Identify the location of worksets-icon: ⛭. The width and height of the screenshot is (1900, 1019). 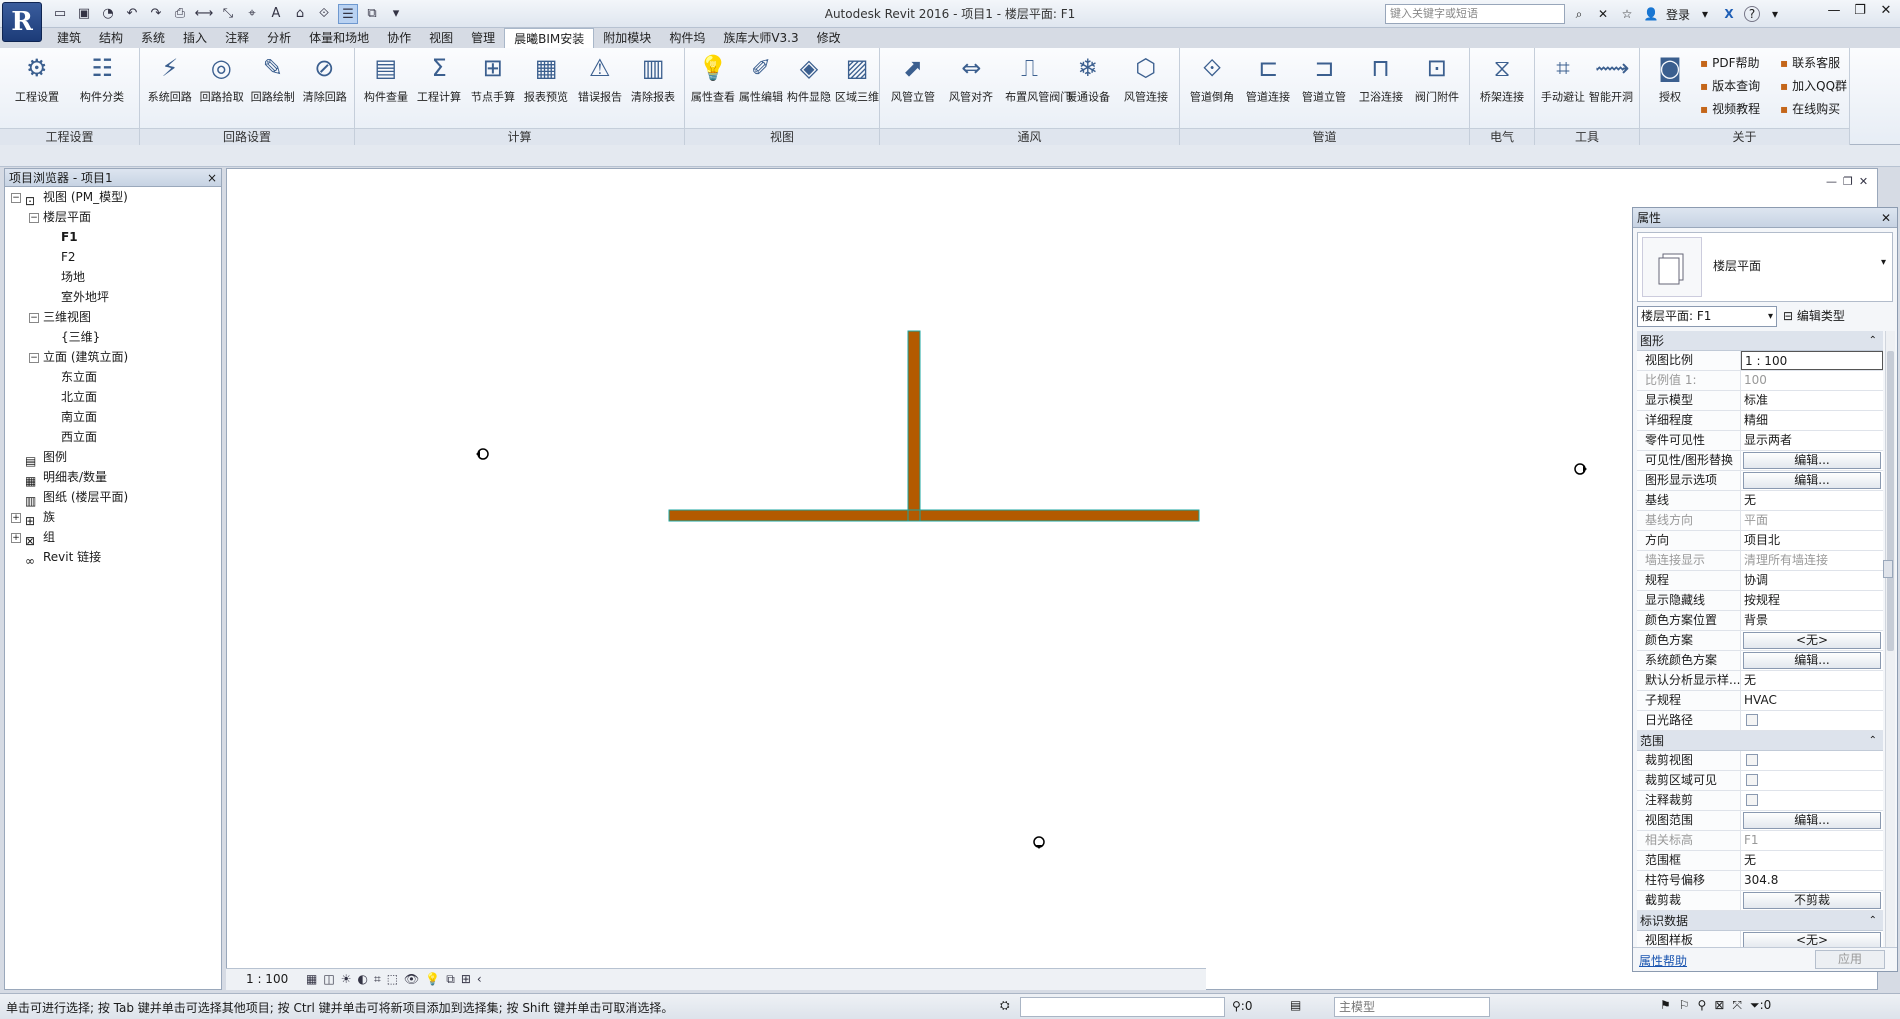
(1005, 1005).